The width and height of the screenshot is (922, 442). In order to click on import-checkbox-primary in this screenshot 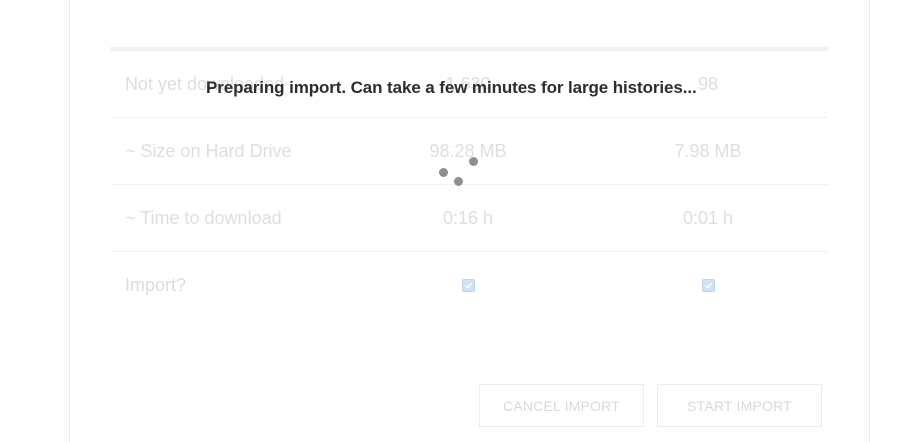, I will do `click(468, 285)`.